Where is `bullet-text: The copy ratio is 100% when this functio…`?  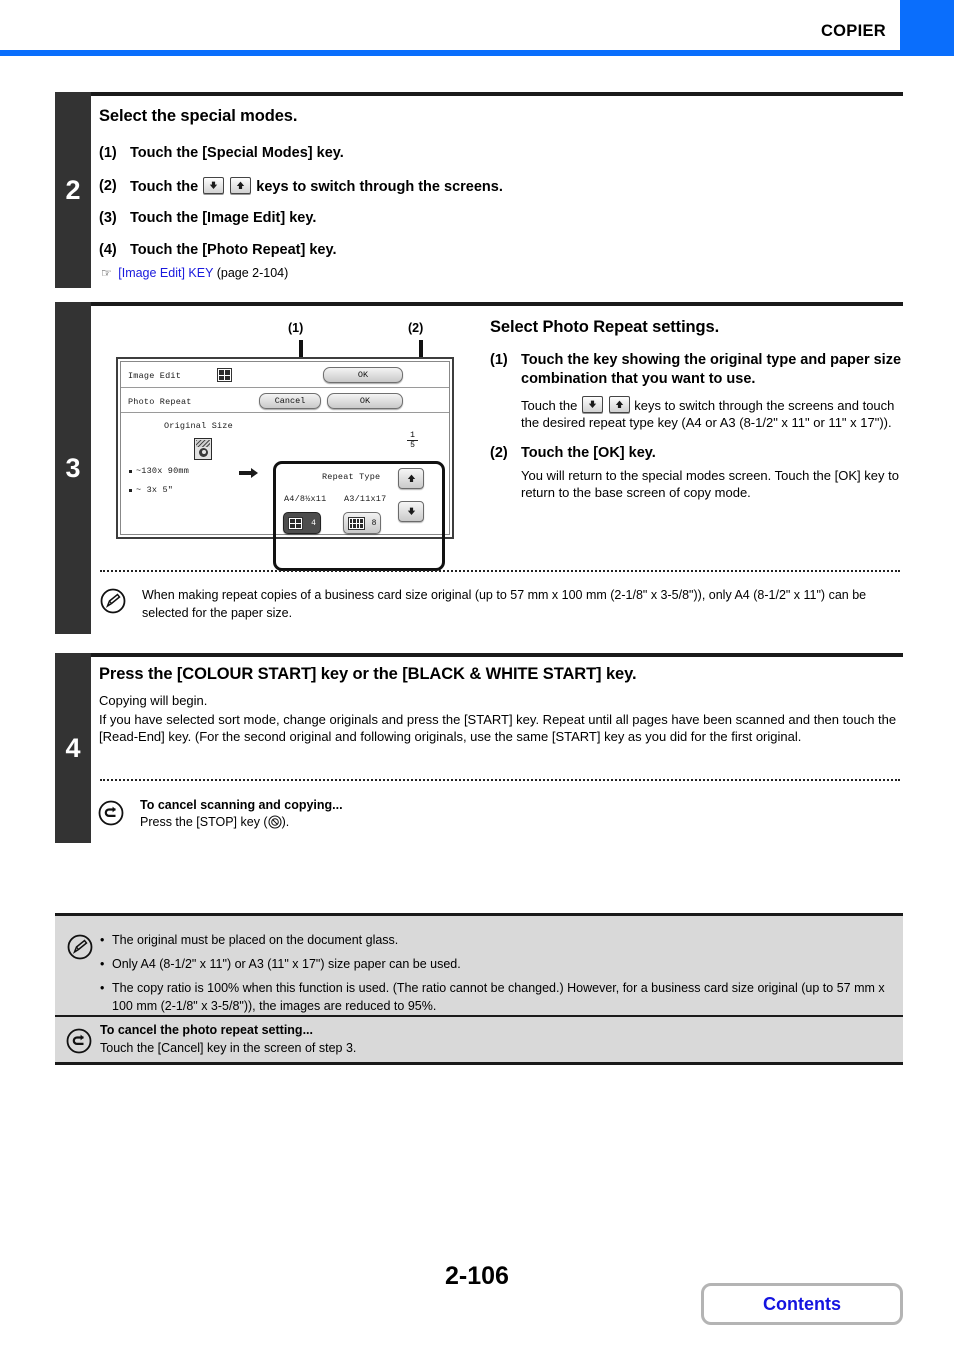 bullet-text: The copy ratio is 100% when this functio… is located at coordinates (498, 997).